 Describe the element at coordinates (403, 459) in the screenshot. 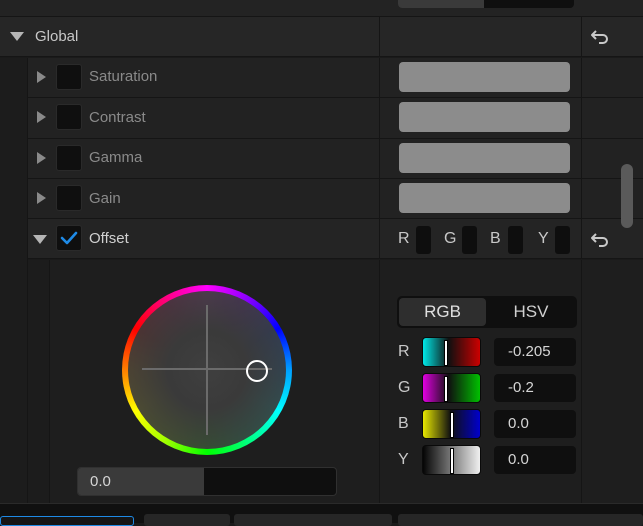

I see `channel-y-label: Y` at that location.